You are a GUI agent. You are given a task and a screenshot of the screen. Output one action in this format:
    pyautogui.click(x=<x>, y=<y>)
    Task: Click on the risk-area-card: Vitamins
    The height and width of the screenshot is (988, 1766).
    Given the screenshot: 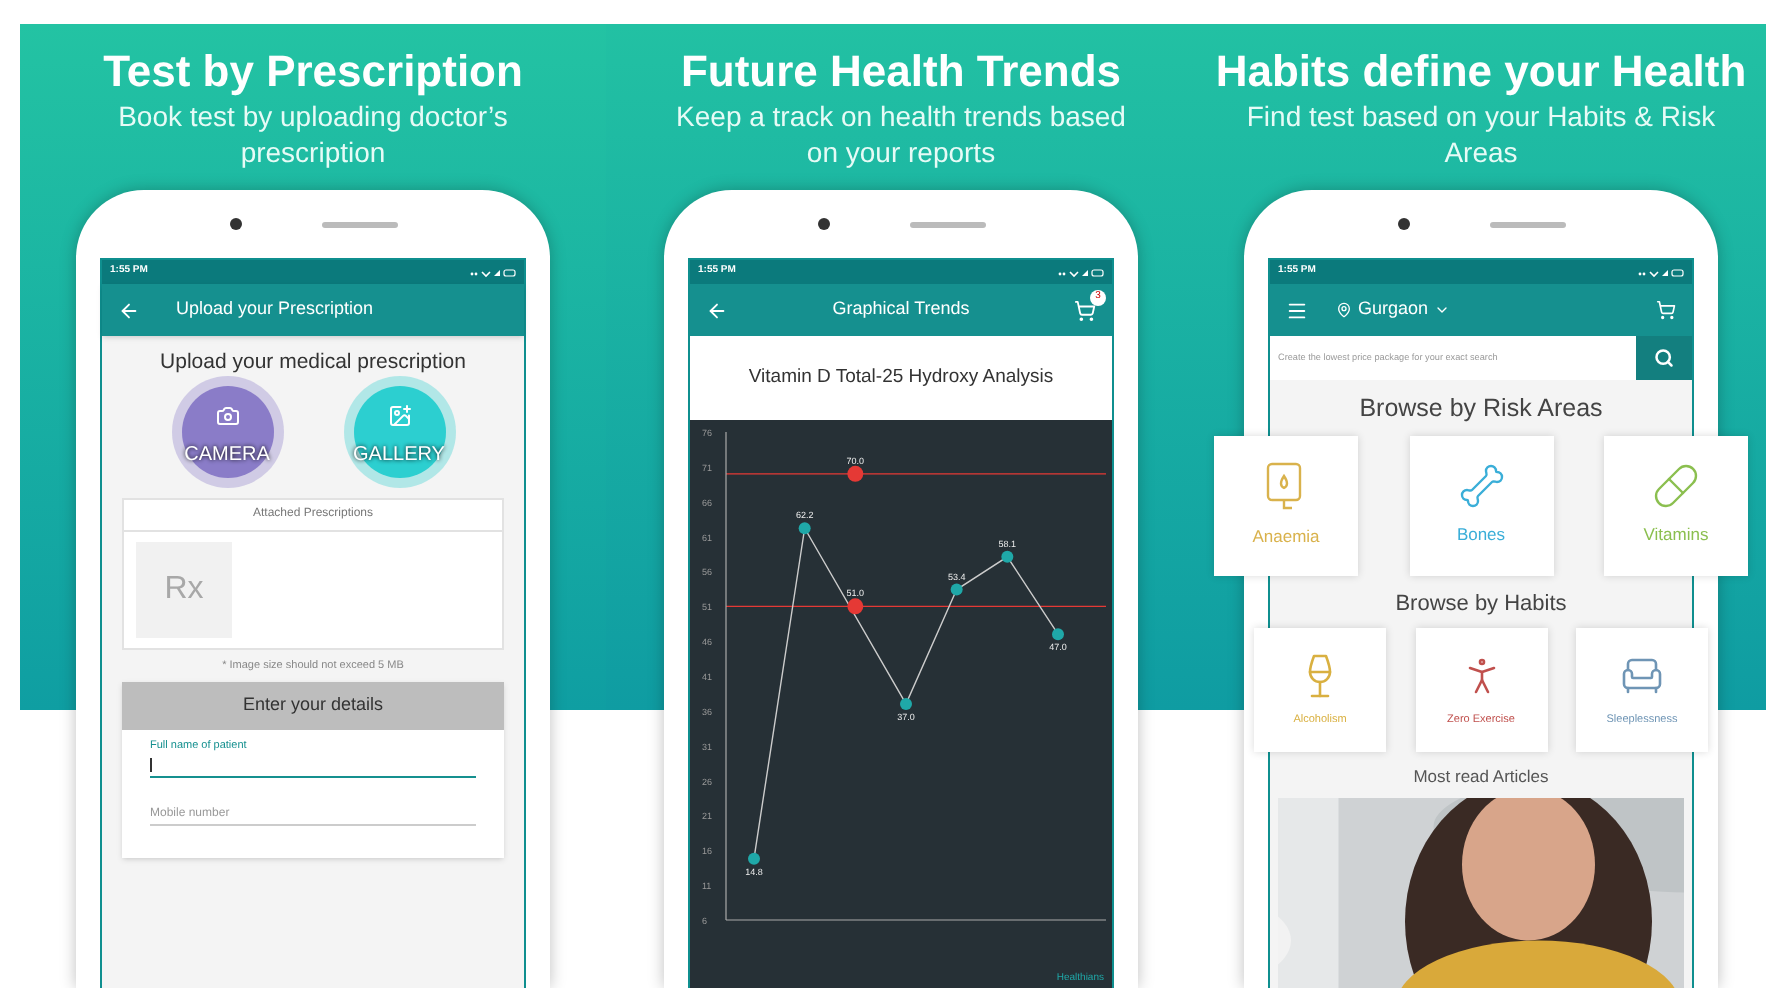 What is the action you would take?
    pyautogui.click(x=1676, y=505)
    